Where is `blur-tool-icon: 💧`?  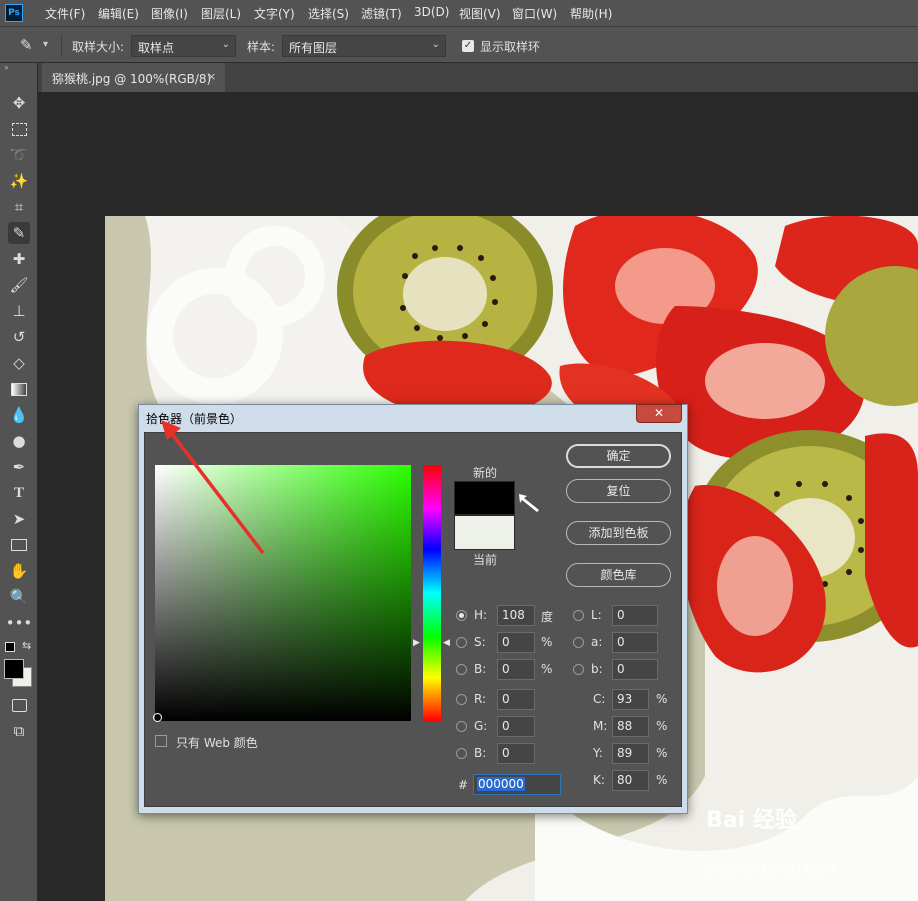
blur-tool-icon: 💧 is located at coordinates (19, 415).